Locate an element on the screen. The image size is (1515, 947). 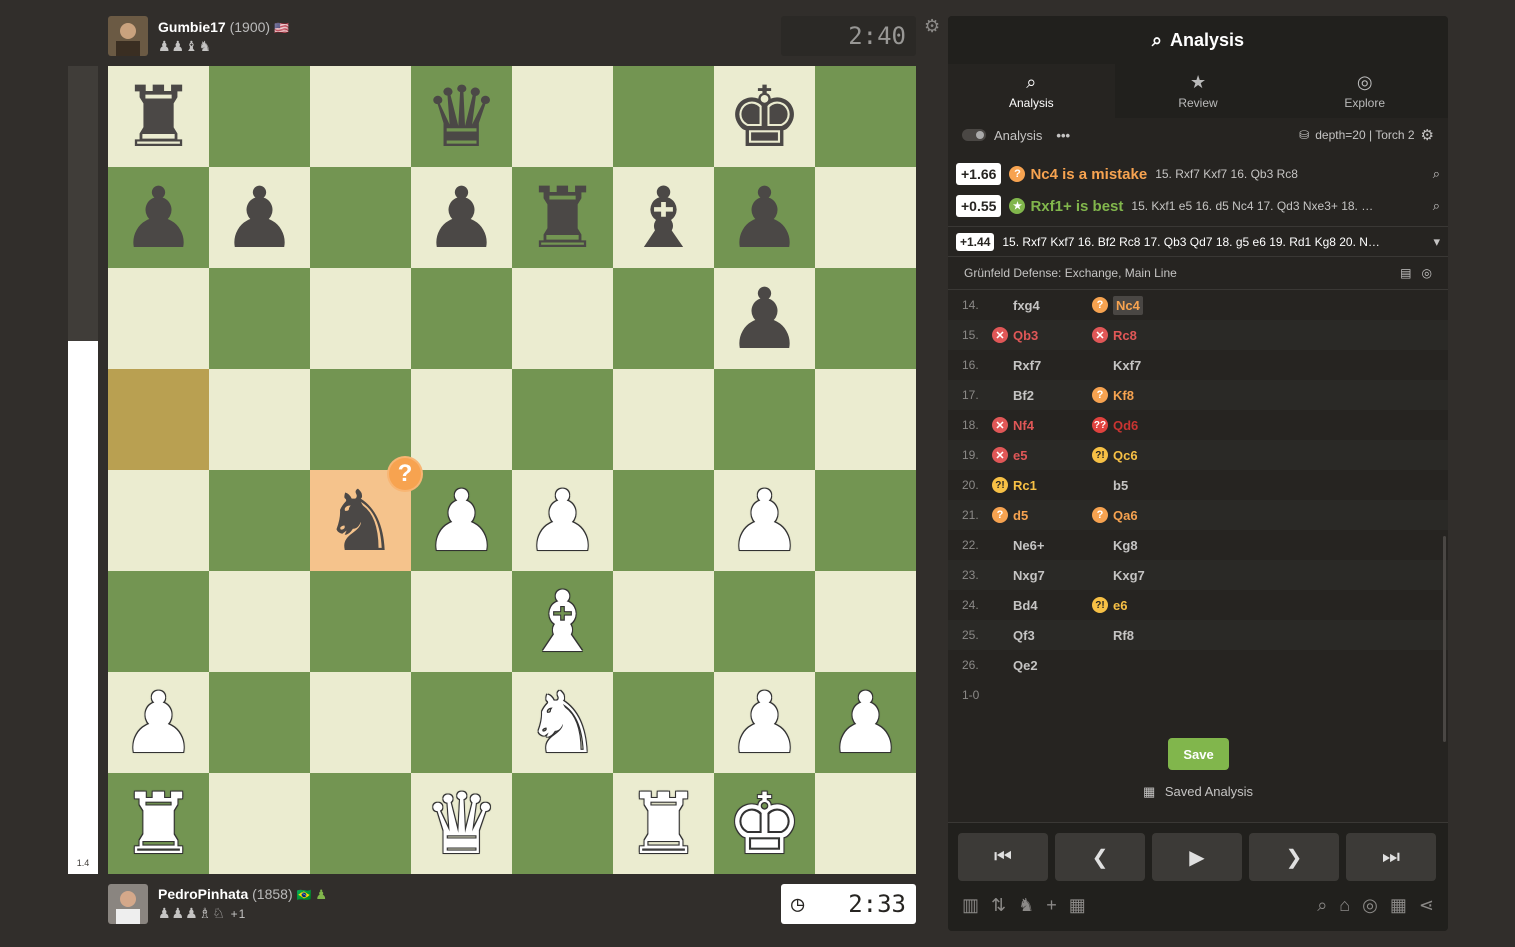
square-e1 is located at coordinates (562, 823).